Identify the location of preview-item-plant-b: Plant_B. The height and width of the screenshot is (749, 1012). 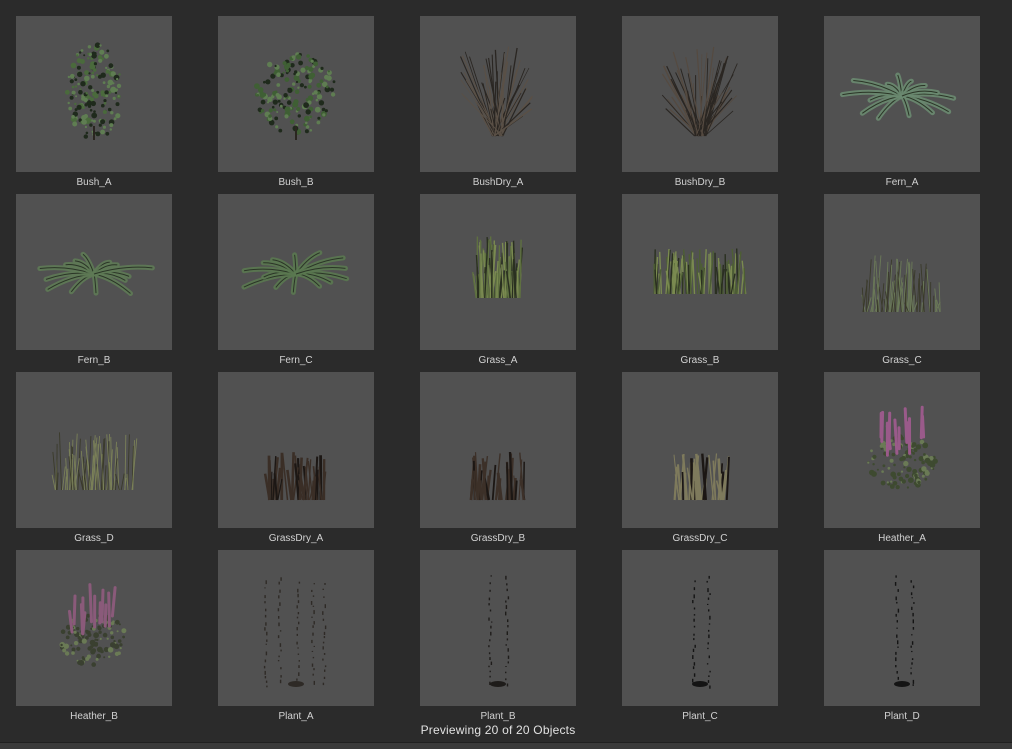
(498, 637).